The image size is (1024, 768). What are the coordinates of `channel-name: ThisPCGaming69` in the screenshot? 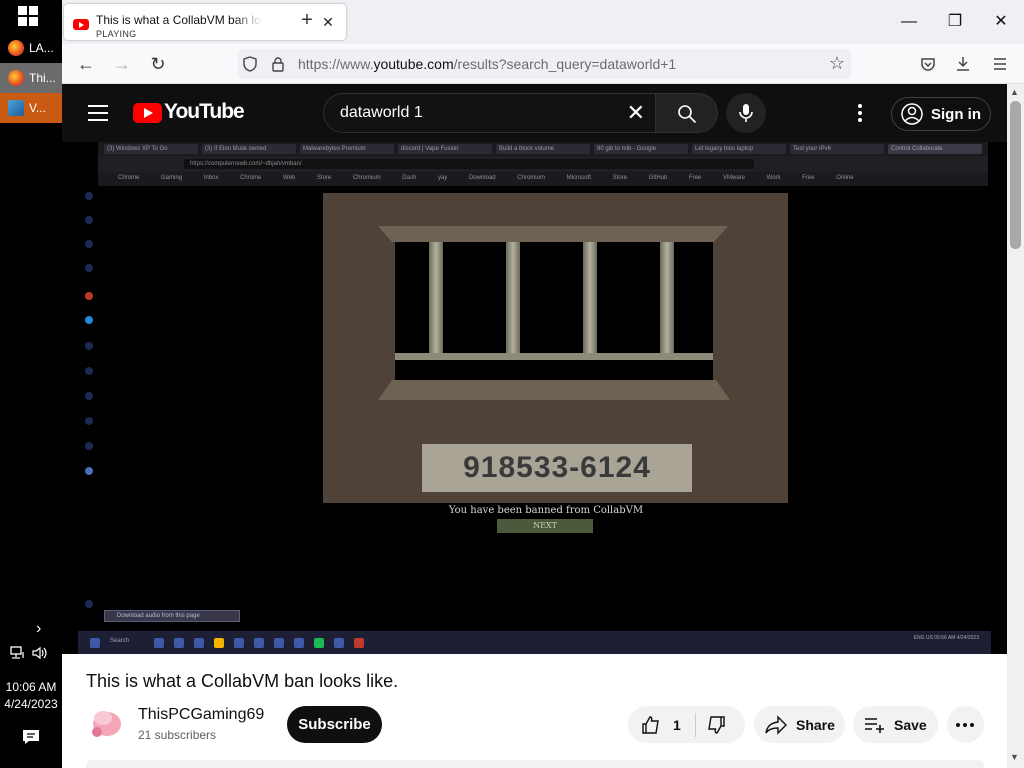 It's located at (201, 715).